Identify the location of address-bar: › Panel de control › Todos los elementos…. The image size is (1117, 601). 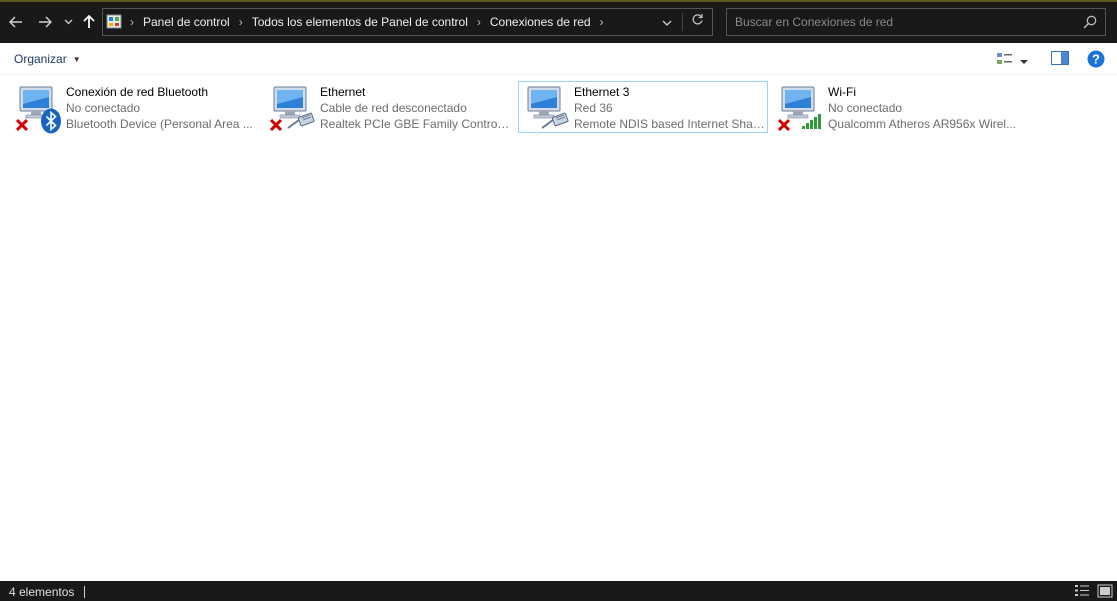
(407, 22).